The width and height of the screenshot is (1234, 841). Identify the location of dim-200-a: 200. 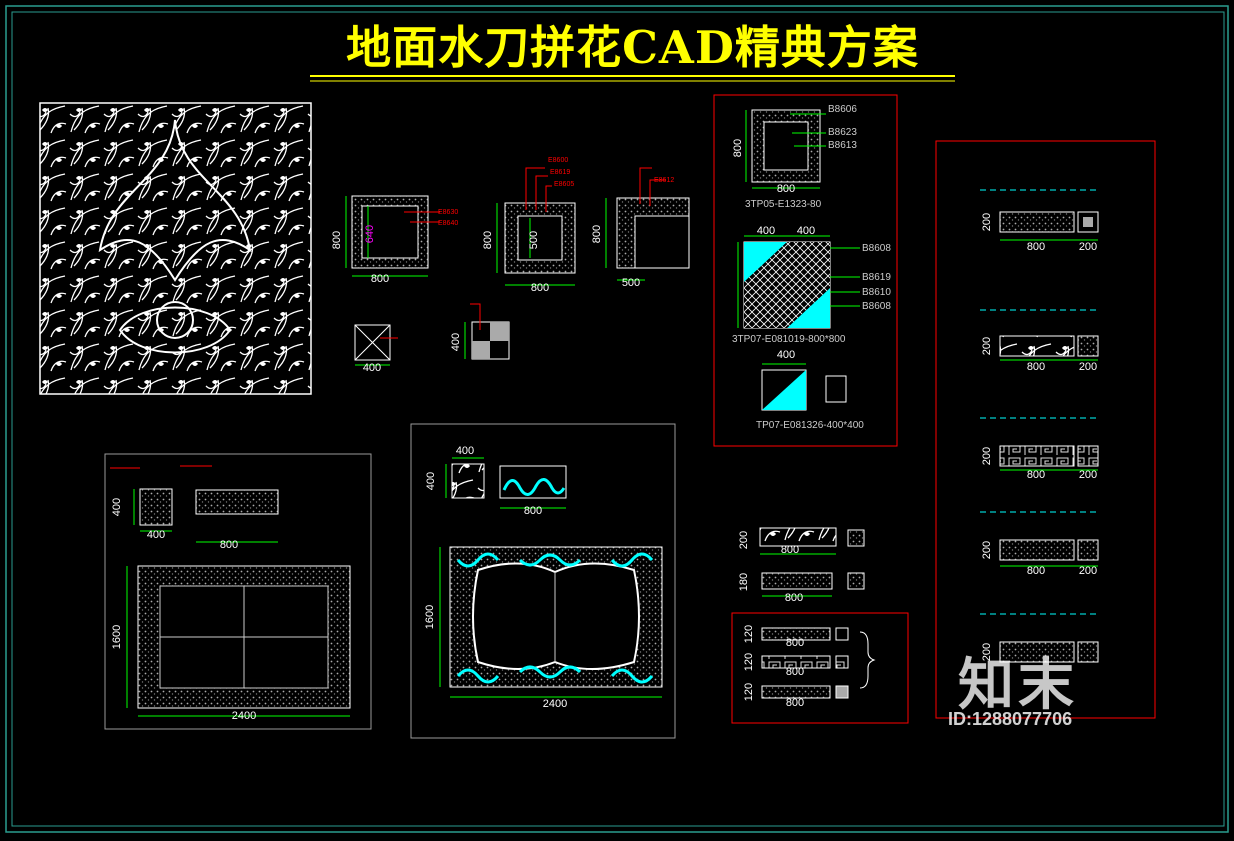
(744, 540).